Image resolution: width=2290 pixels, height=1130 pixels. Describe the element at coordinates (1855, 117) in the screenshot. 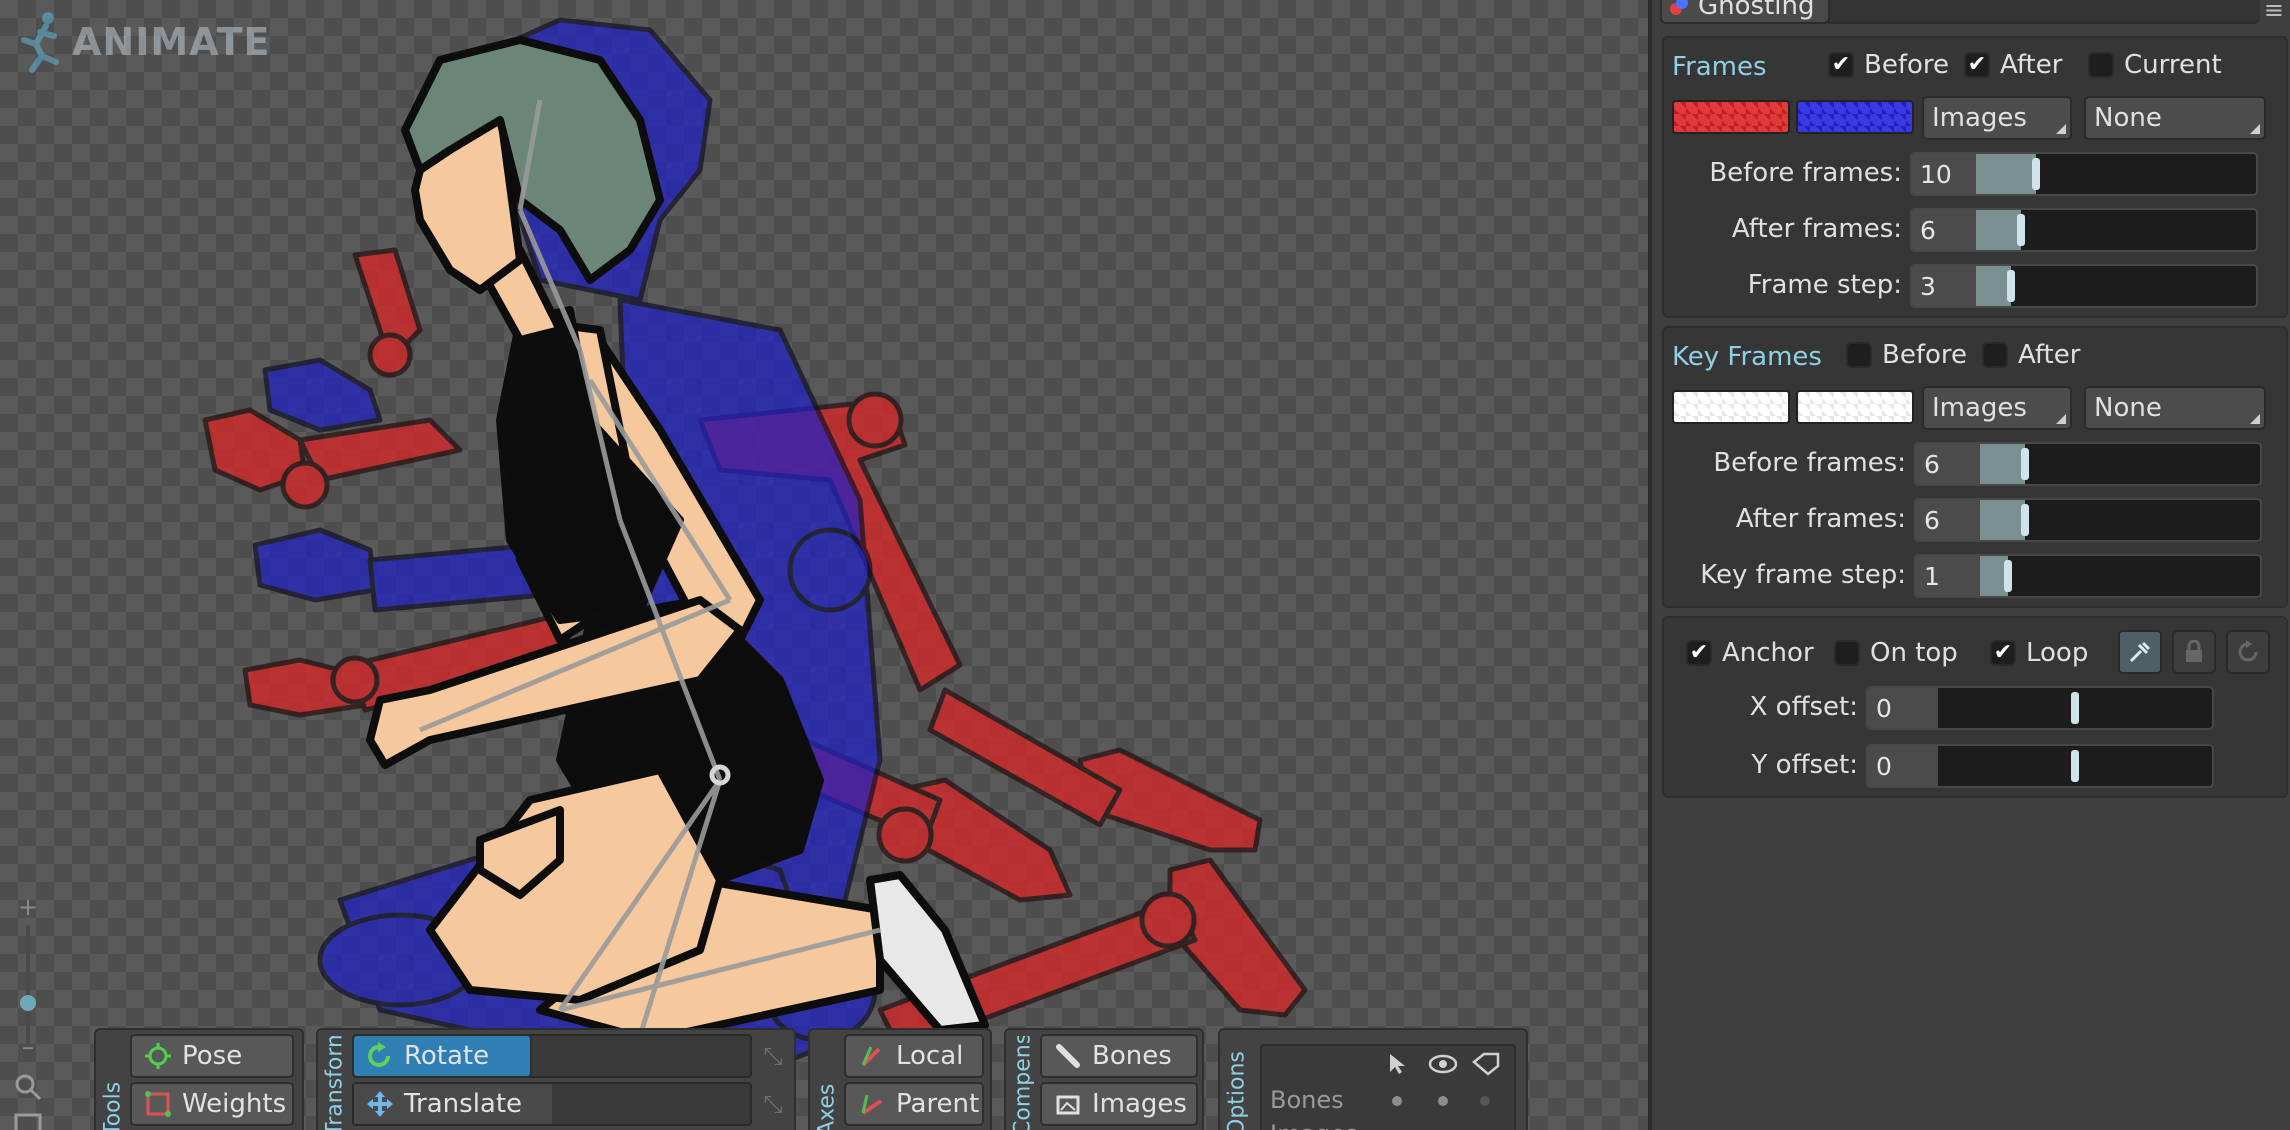

I see `frames-after-color` at that location.